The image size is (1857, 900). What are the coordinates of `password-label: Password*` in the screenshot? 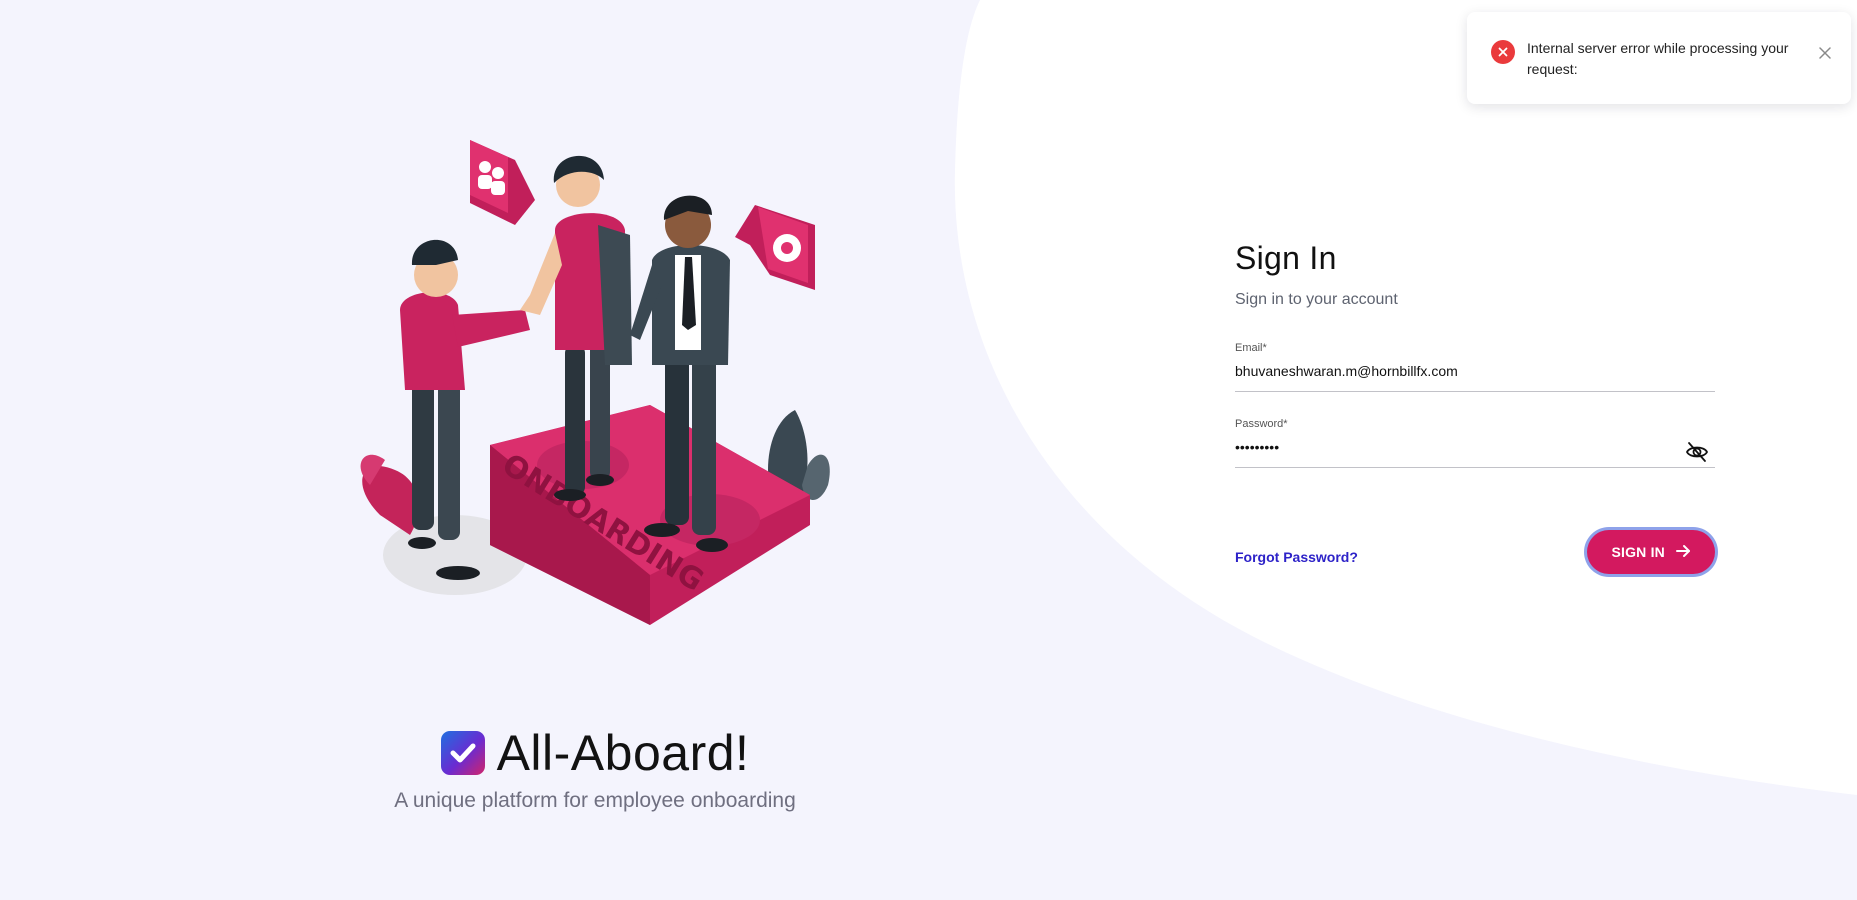 It's located at (1261, 424).